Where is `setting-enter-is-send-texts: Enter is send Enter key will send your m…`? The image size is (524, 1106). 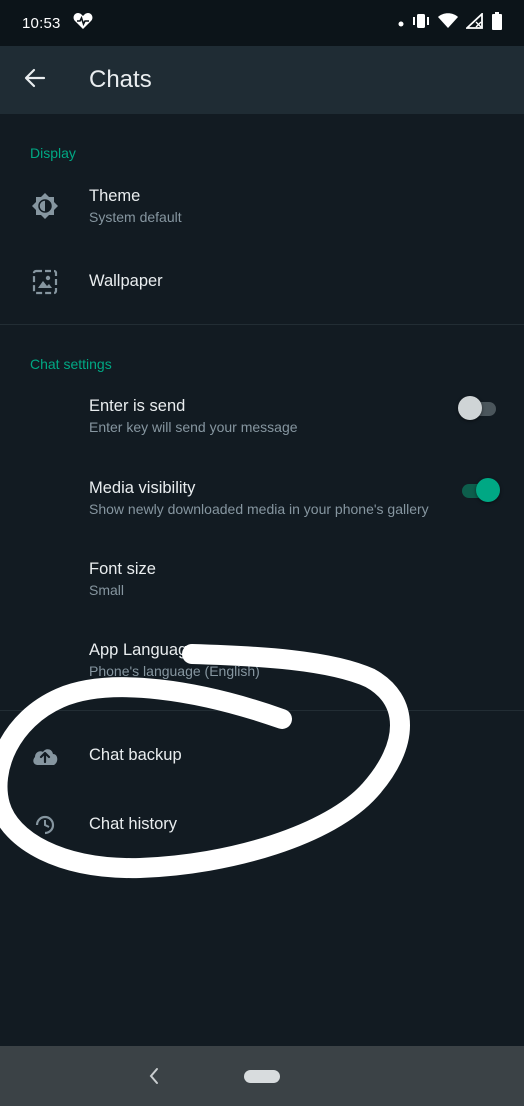 setting-enter-is-send-texts: Enter is send Enter key will send your m… is located at coordinates (193, 416).